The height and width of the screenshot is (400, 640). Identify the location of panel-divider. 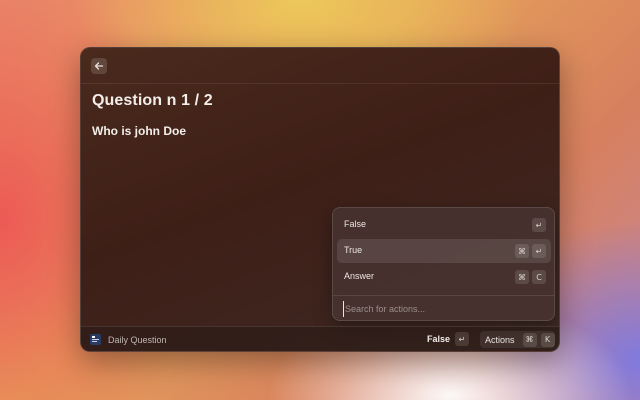
(443, 295).